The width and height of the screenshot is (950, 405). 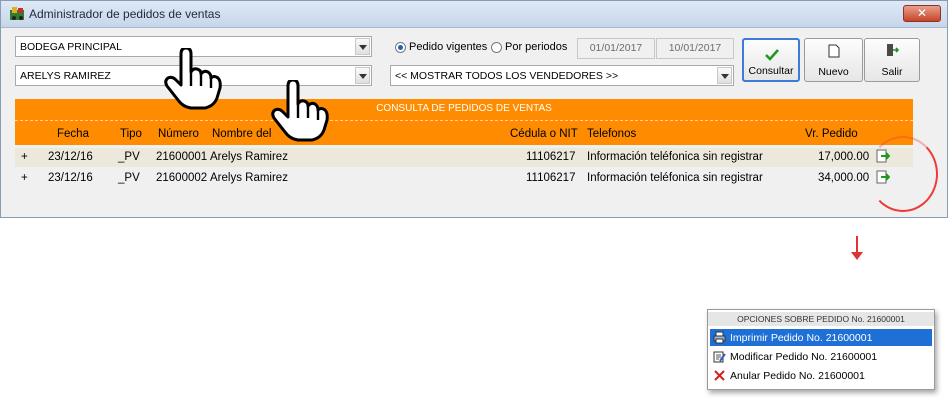 What do you see at coordinates (844, 178) in the screenshot?
I see `cell-vr-pedido: 34,000.00` at bounding box center [844, 178].